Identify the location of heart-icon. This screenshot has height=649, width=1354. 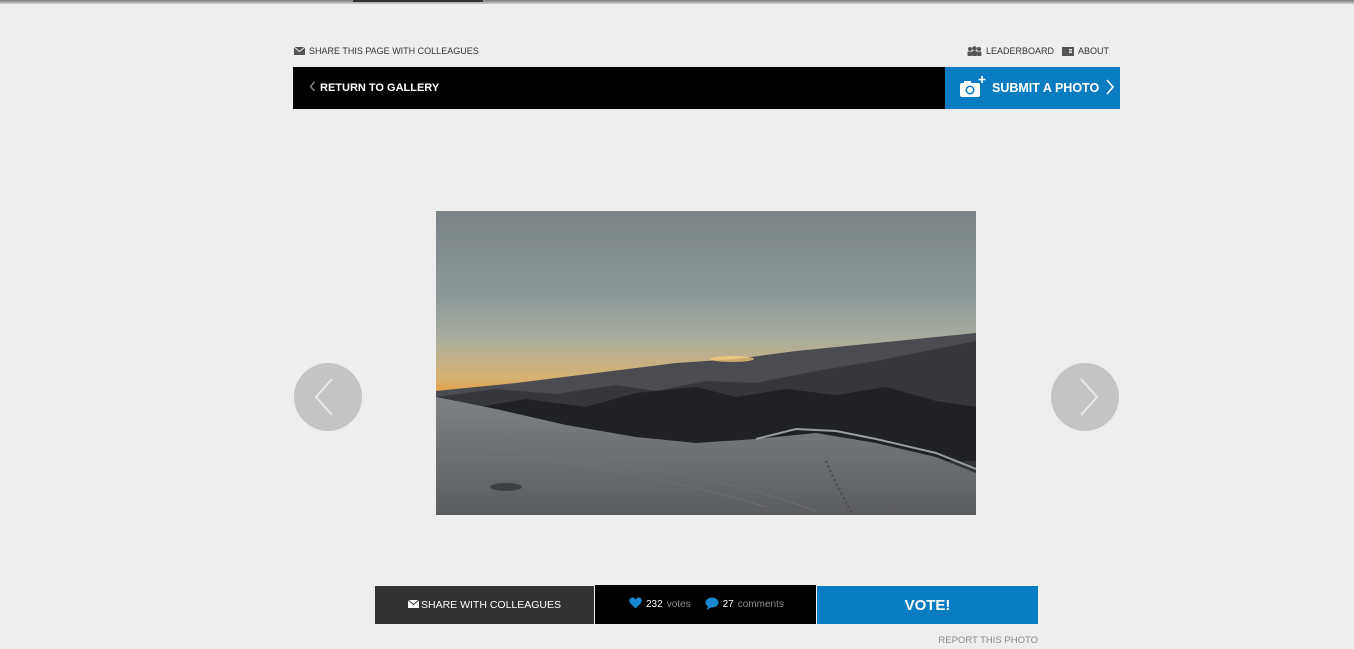
(635, 604).